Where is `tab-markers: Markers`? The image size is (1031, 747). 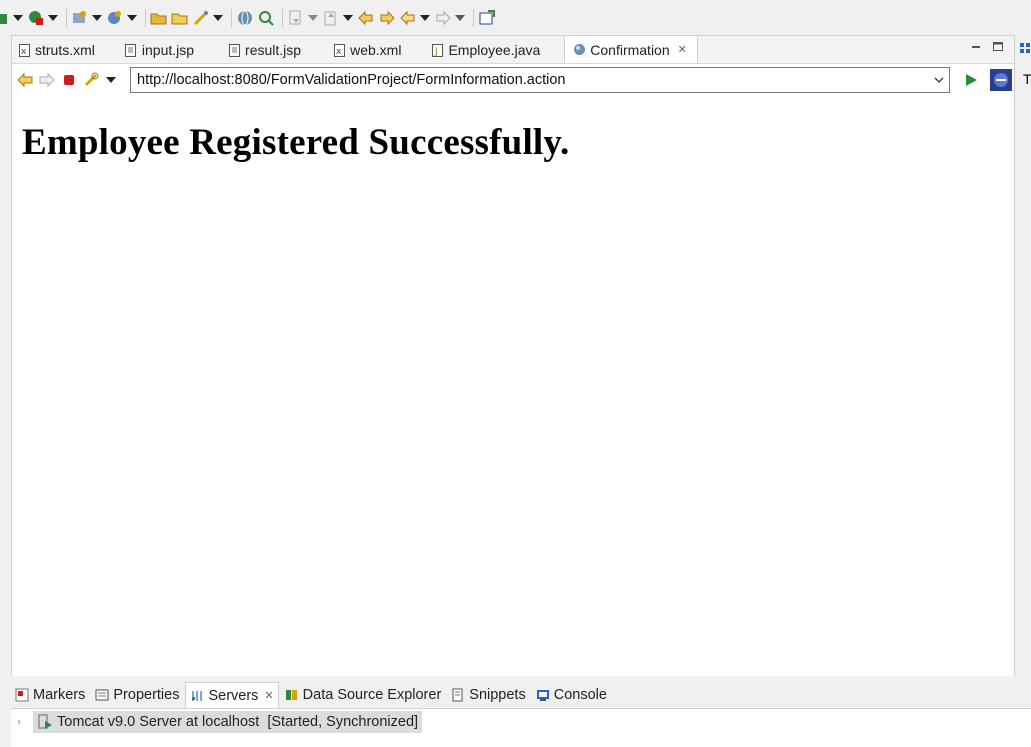 tab-markers: Markers is located at coordinates (50, 695).